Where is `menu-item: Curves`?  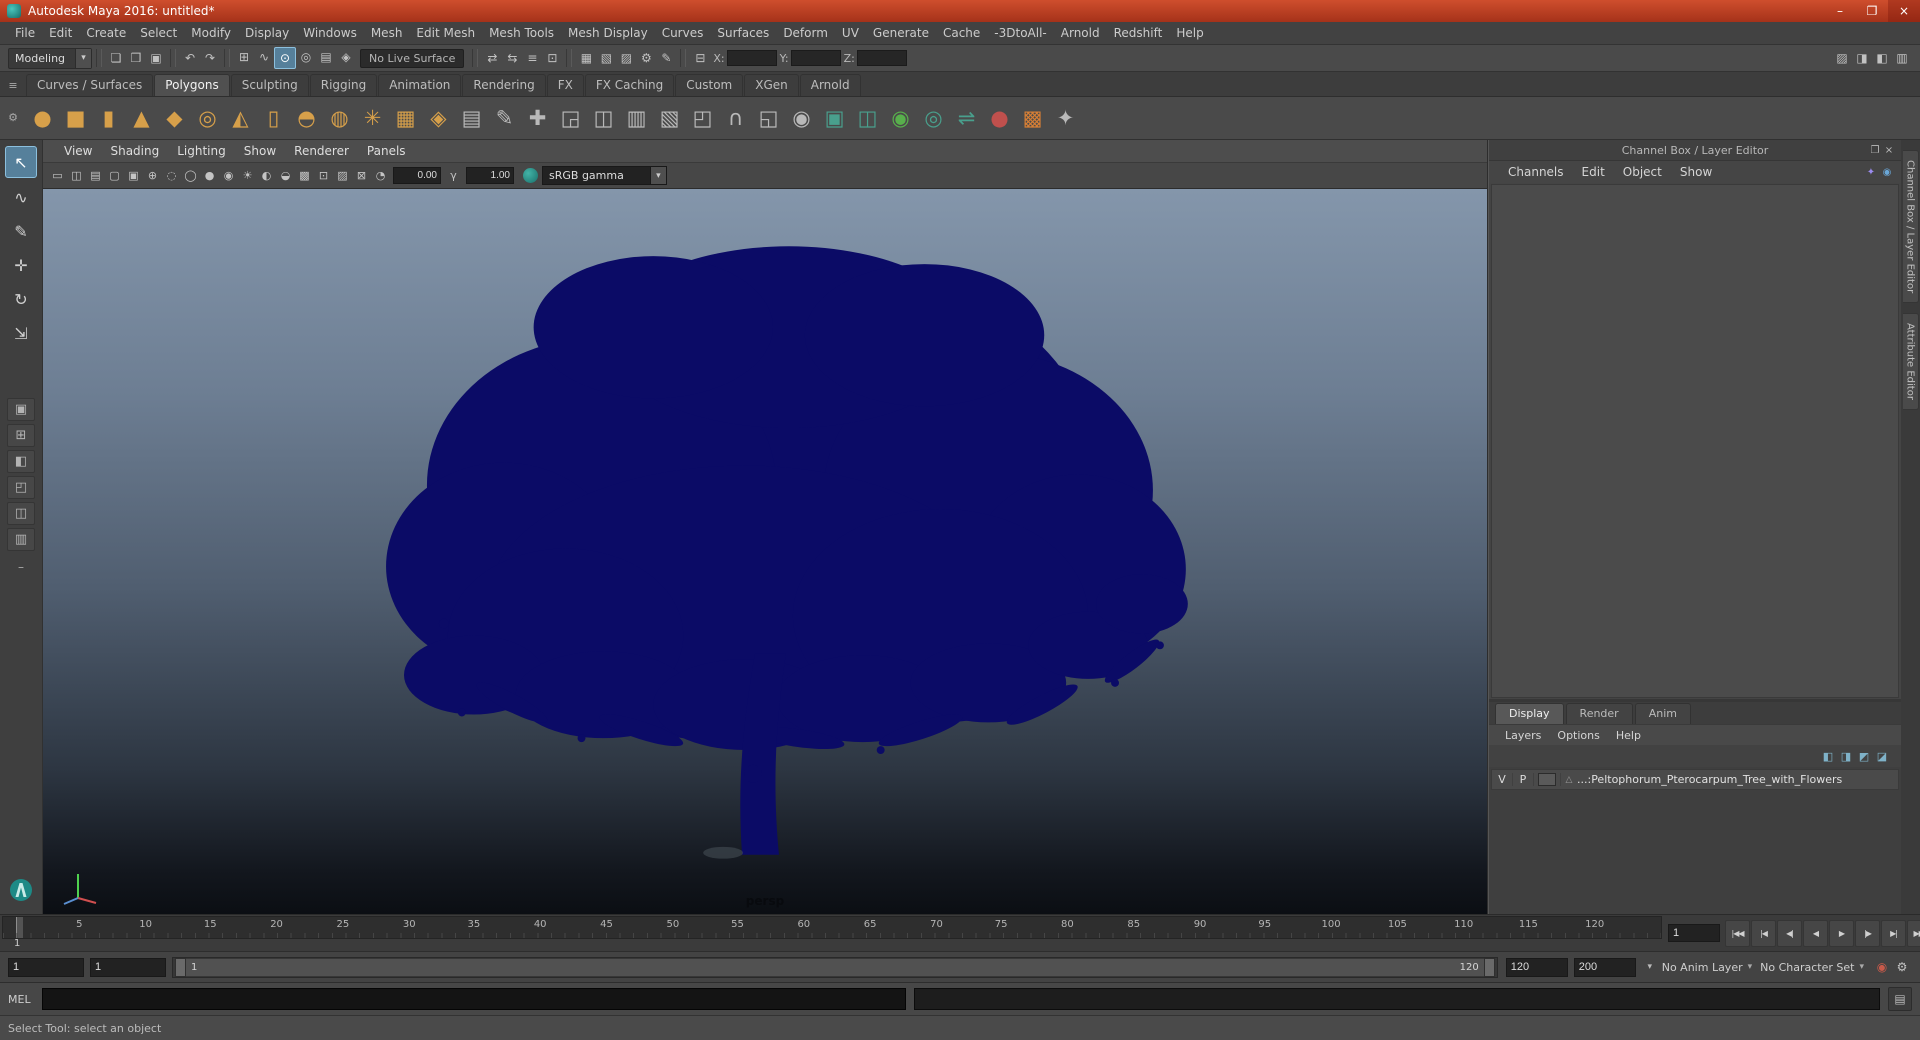
menu-item: Curves is located at coordinates (683, 33).